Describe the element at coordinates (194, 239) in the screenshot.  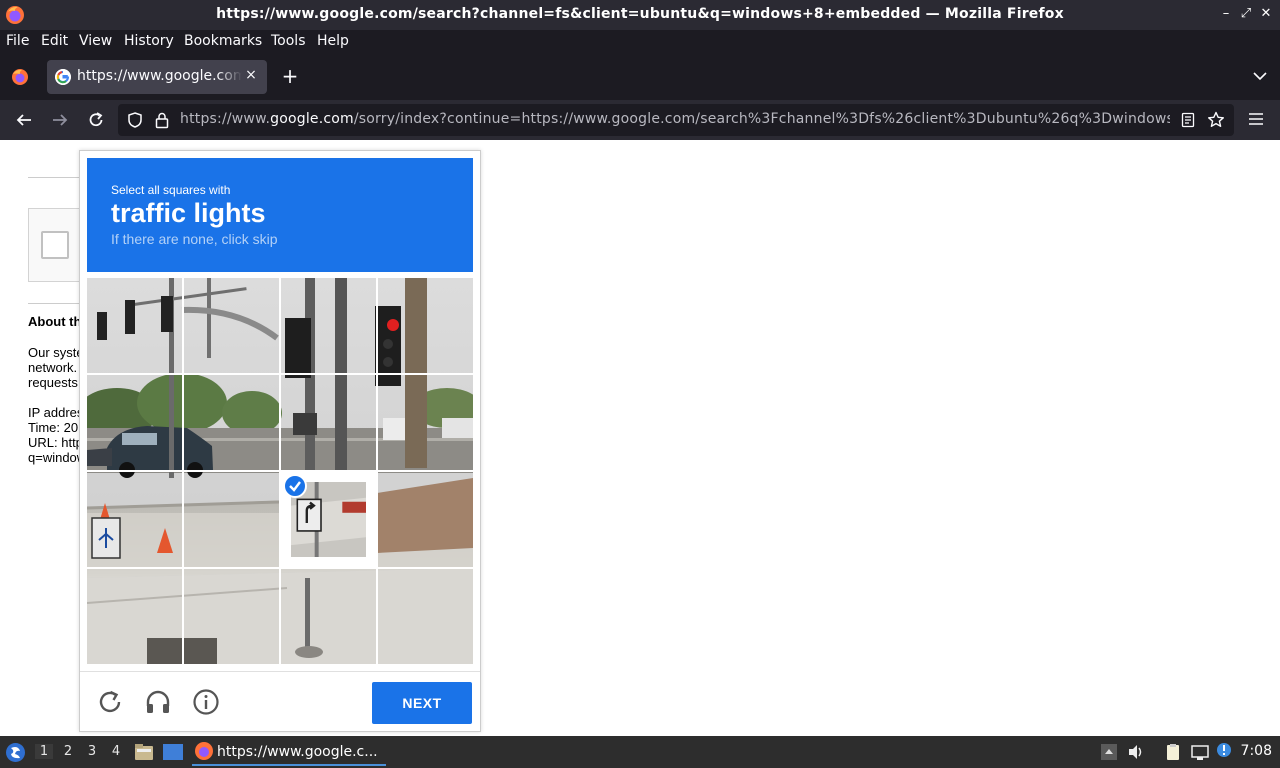
I see `instruction-hint: If there are none, click skip` at that location.